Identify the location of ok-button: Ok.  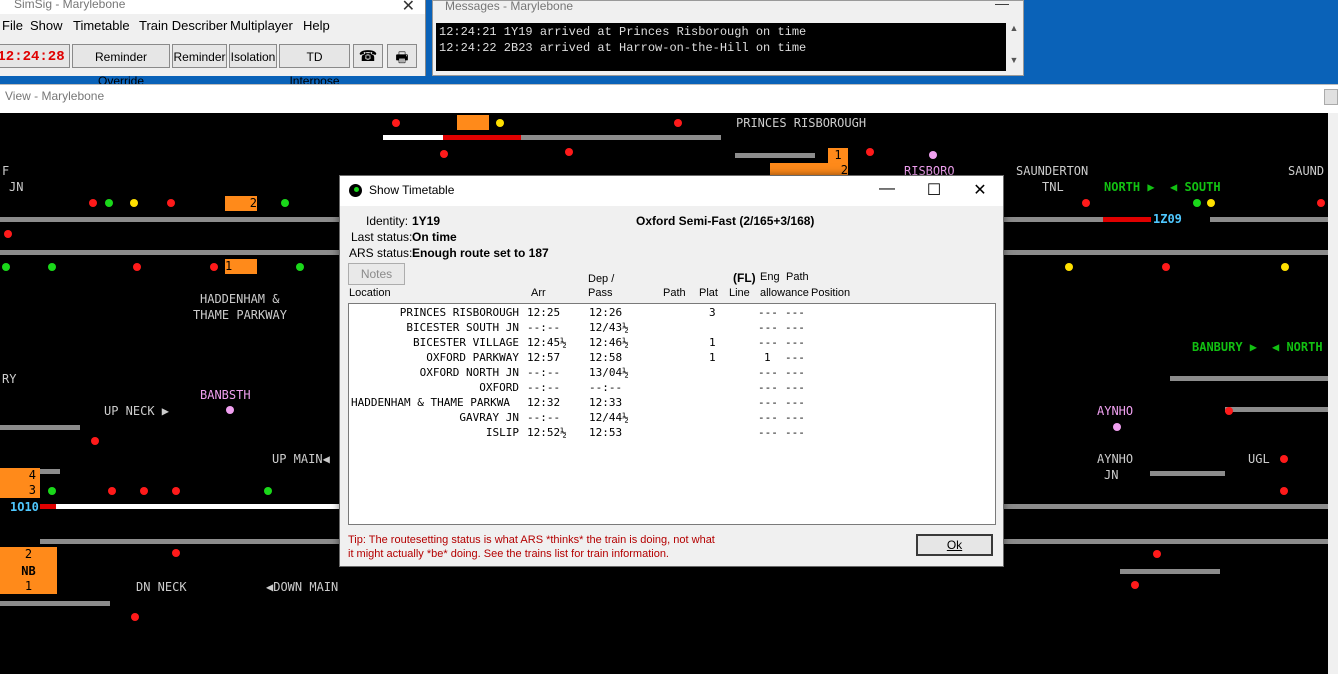
(954, 545).